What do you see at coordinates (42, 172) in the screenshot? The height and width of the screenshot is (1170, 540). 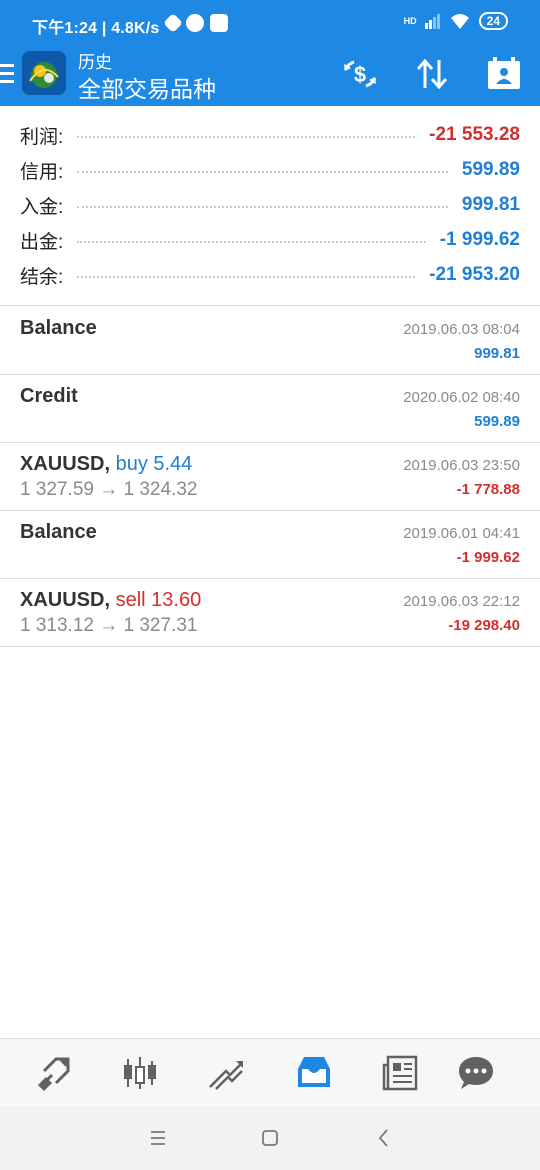 I see `summary-label: 信用:` at bounding box center [42, 172].